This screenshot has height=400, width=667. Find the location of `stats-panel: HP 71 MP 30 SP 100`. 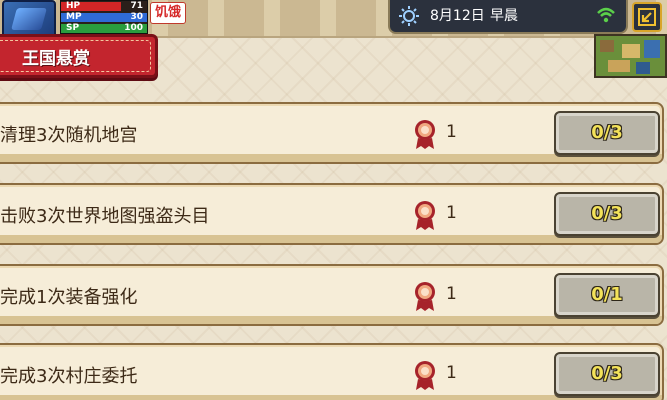

stats-panel: HP 71 MP 30 SP 100 is located at coordinates (104, 17).